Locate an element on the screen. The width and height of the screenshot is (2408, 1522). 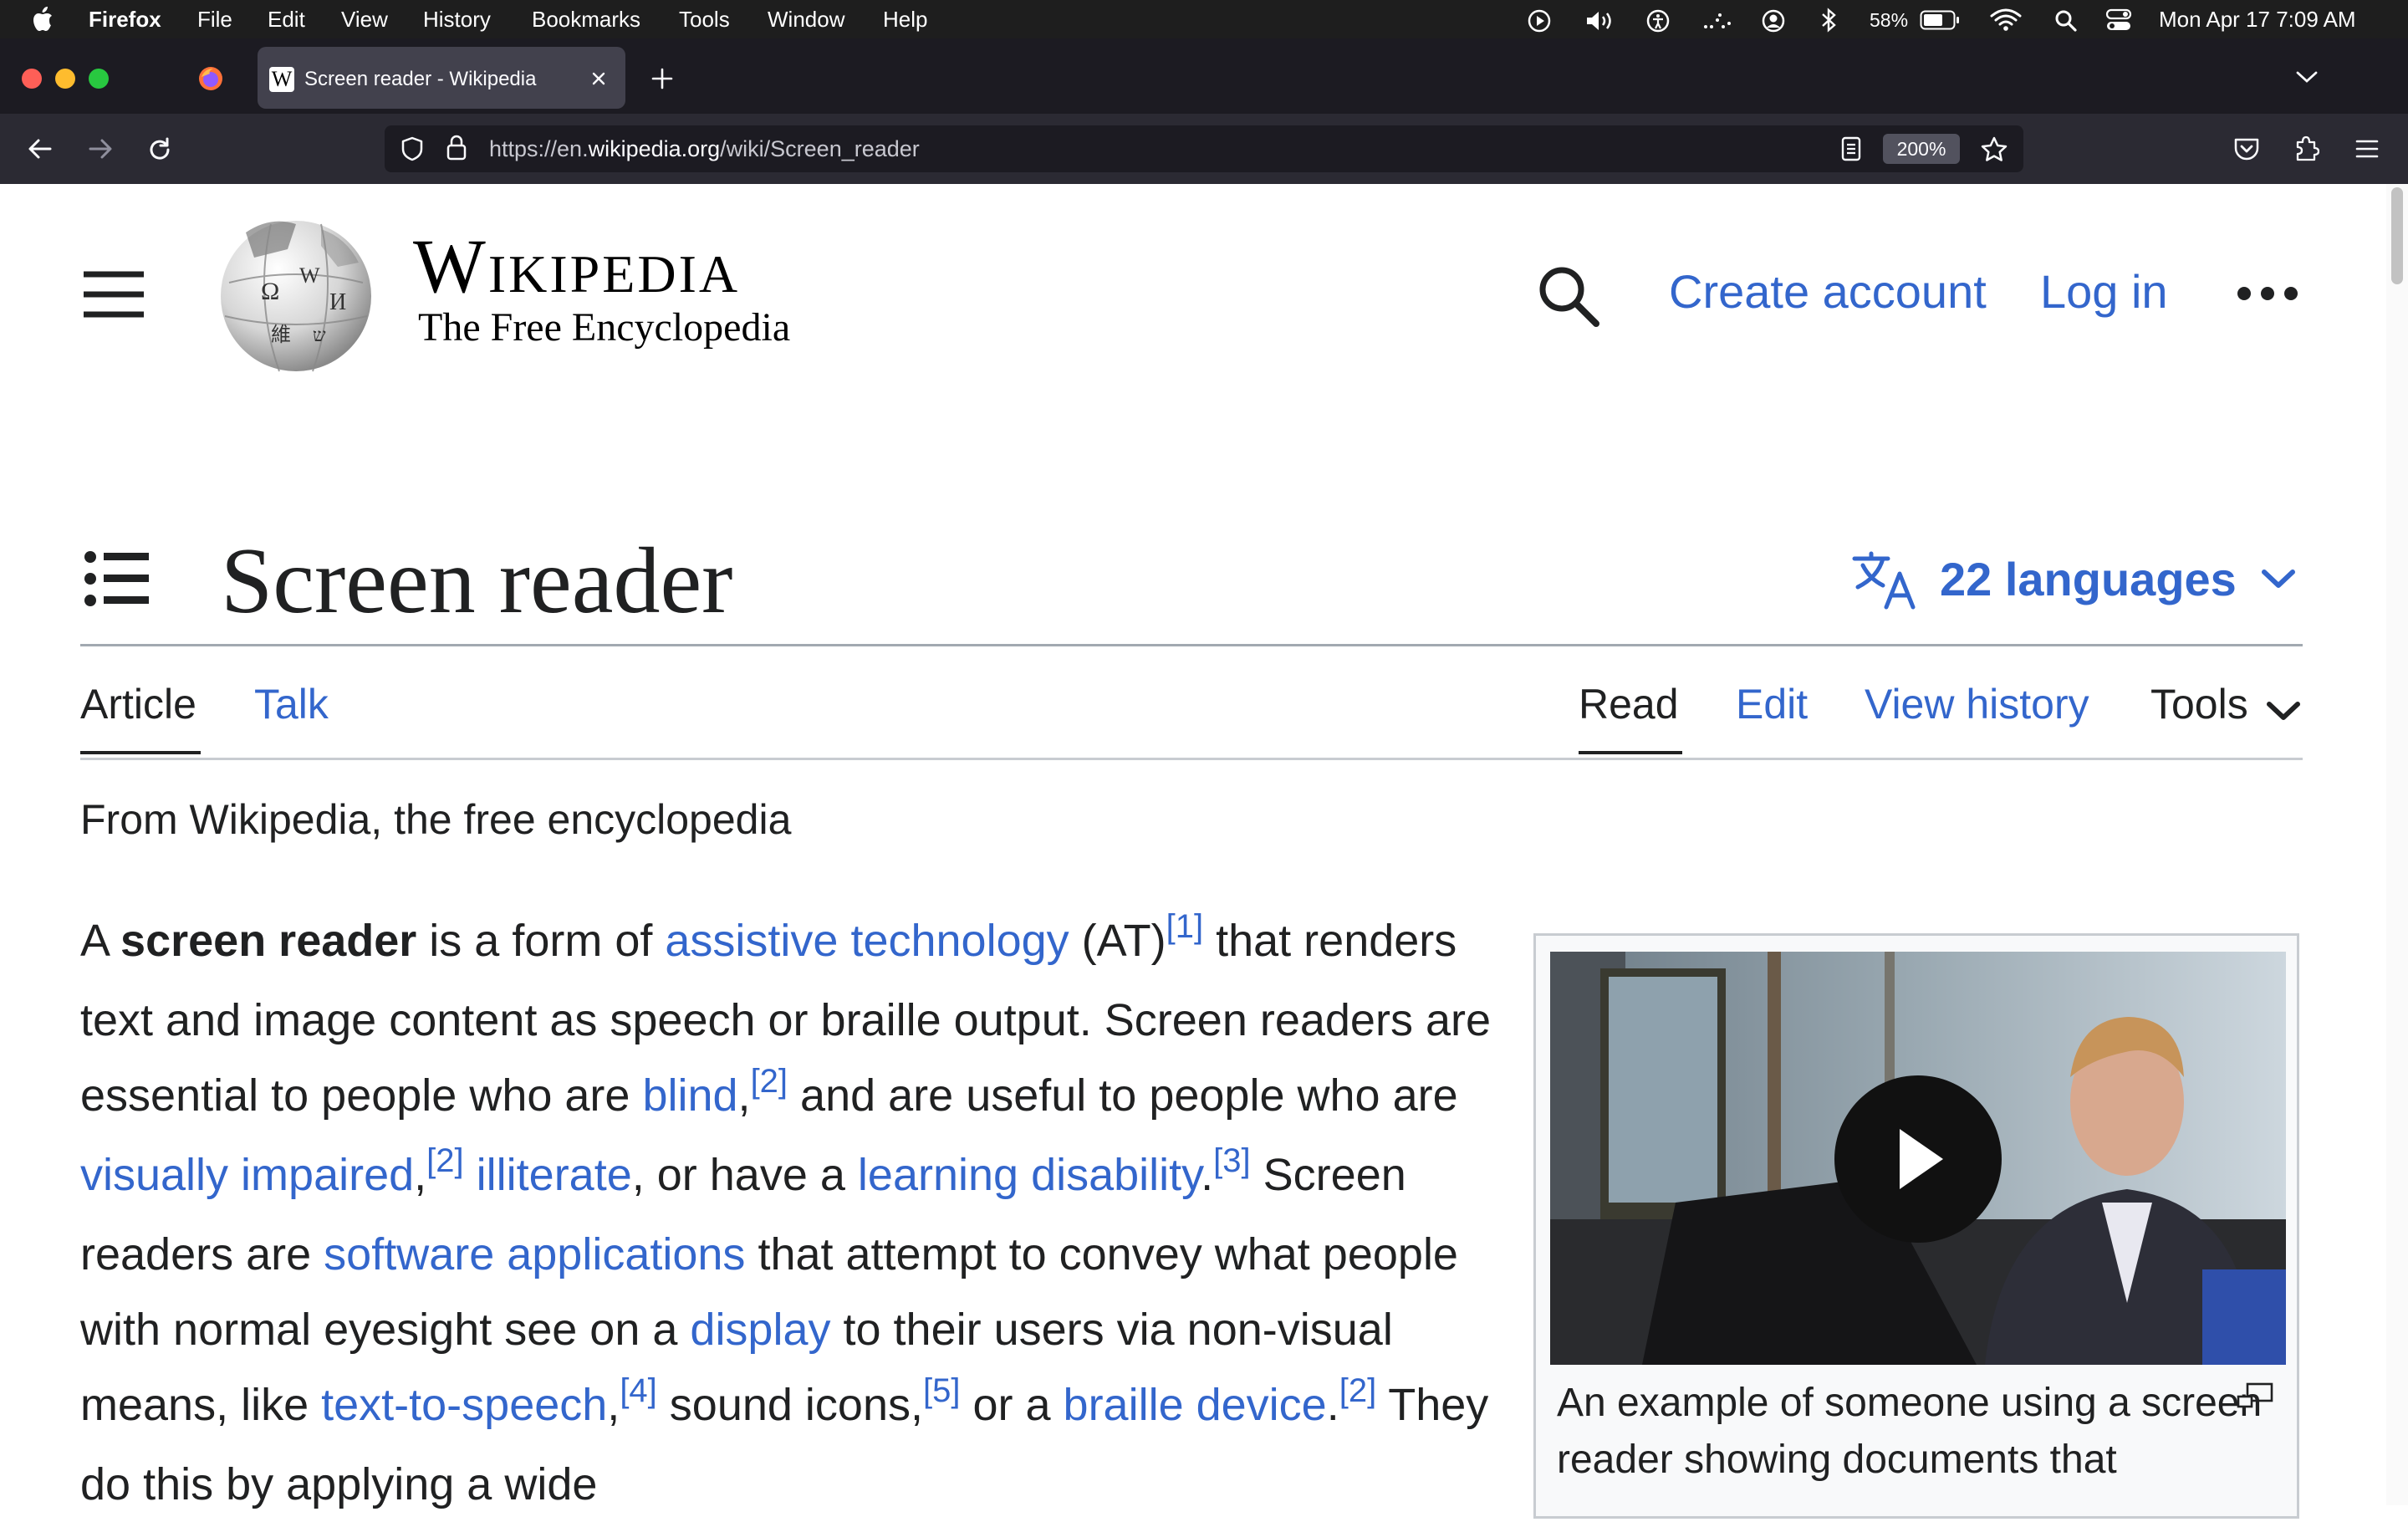
volume-icon is located at coordinates (1601, 21).